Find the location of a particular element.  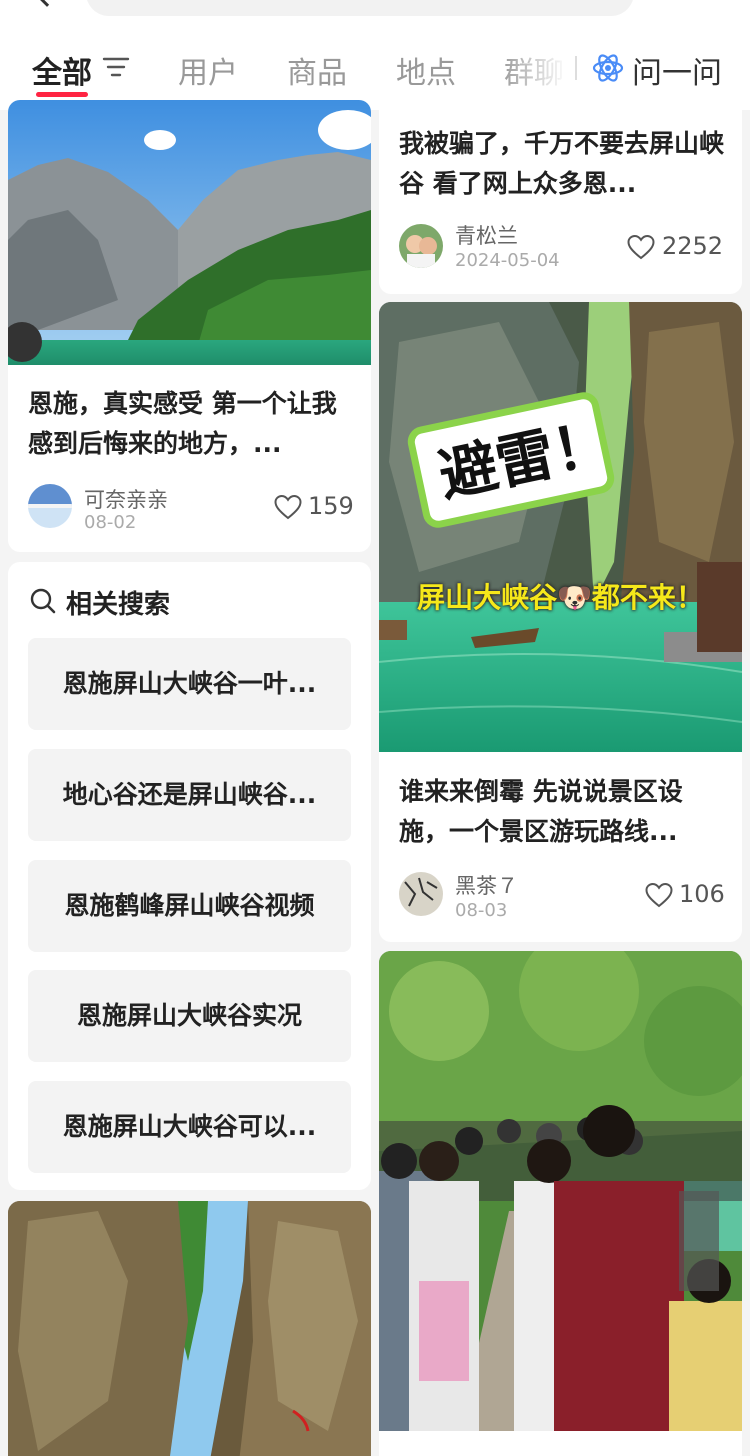

author-name: 可奈亲亲 is located at coordinates (126, 499).